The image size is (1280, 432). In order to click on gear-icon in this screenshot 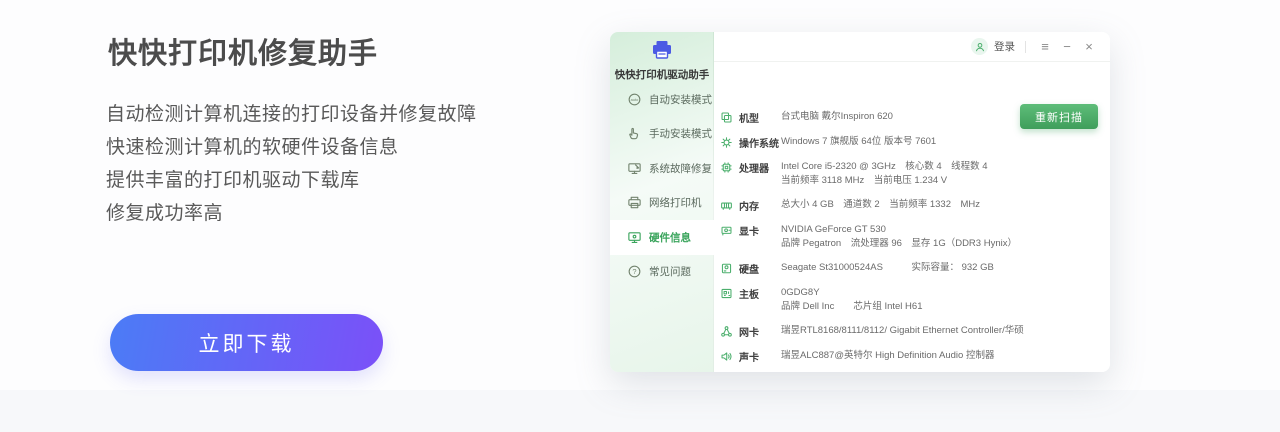, I will do `click(726, 142)`.